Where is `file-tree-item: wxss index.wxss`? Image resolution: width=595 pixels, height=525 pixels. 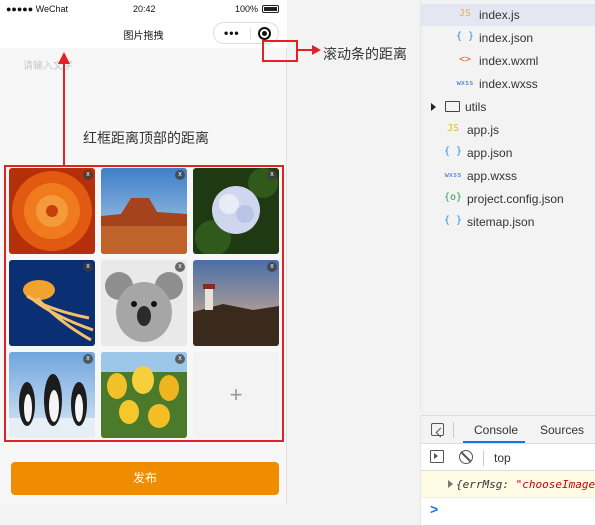 file-tree-item: wxss index.wxss is located at coordinates (508, 84).